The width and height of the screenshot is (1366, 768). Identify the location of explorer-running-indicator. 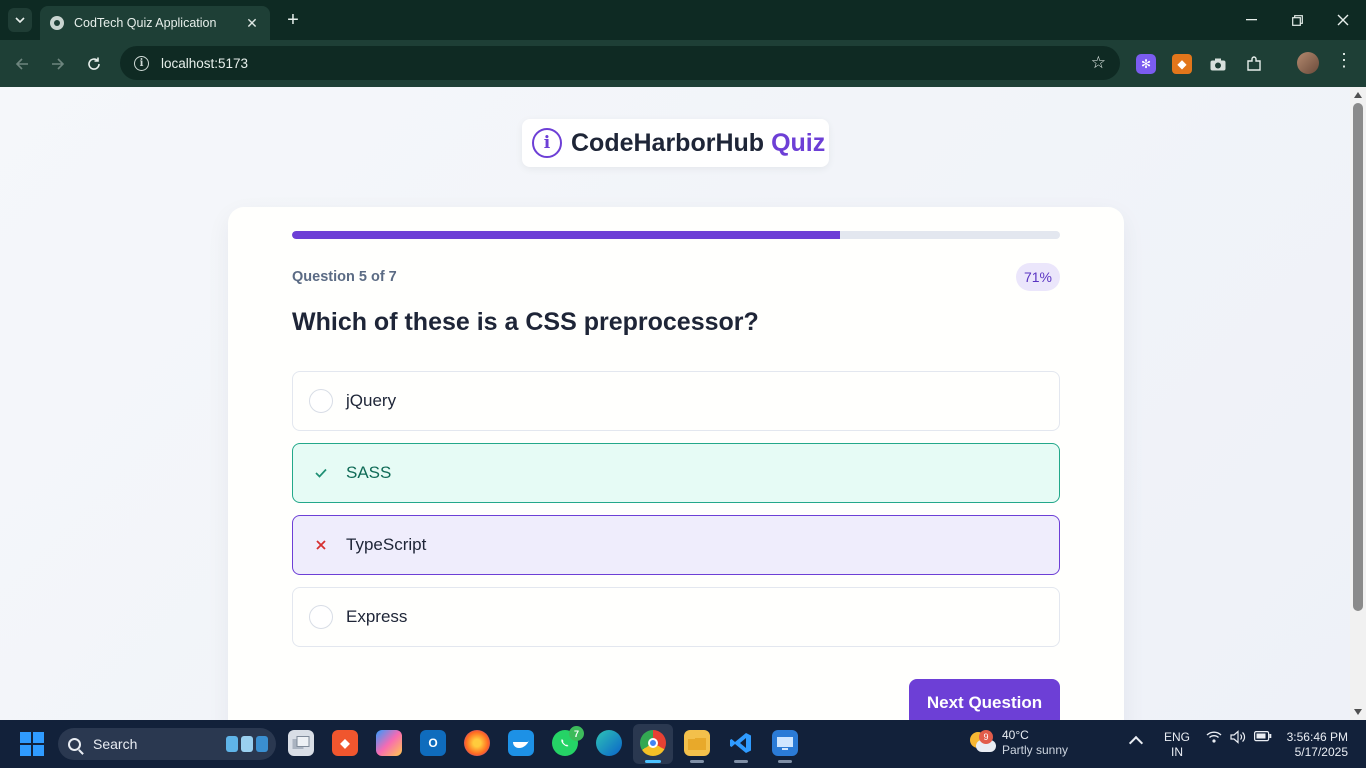
(697, 761).